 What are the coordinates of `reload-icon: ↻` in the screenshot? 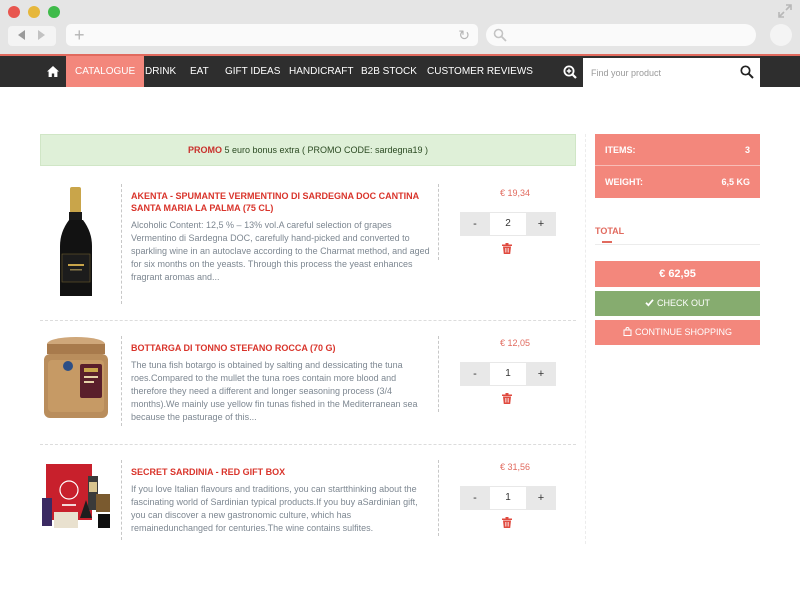 It's located at (464, 35).